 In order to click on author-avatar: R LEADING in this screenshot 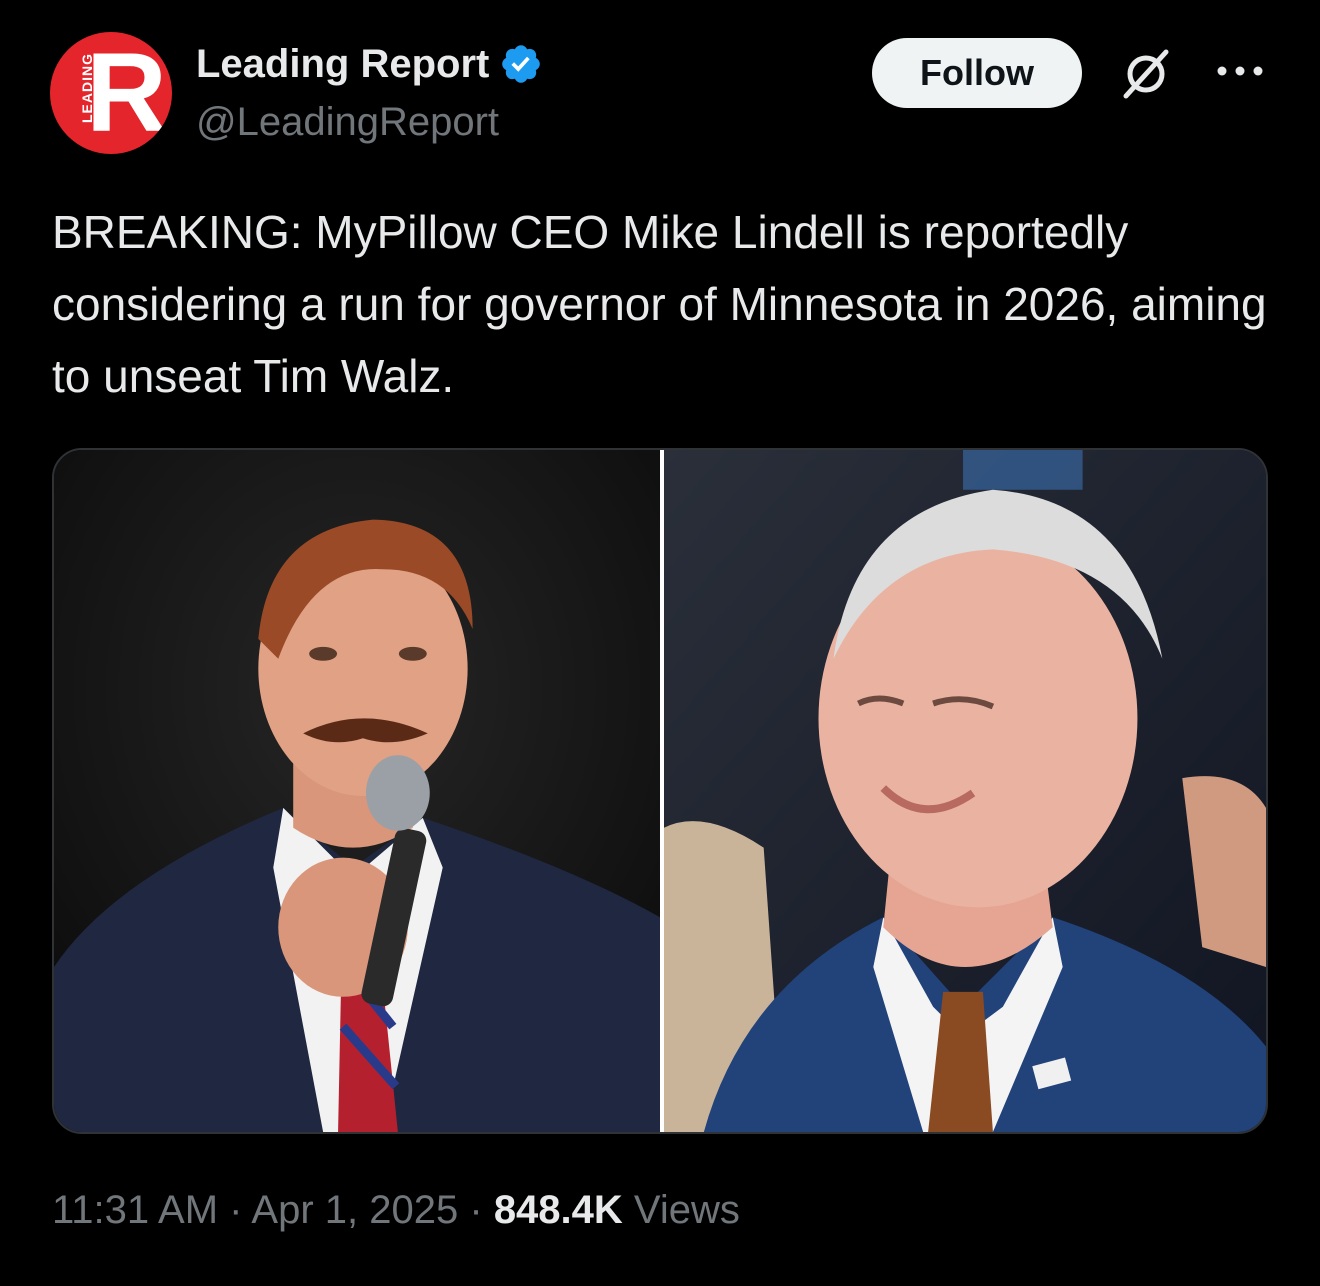, I will do `click(111, 93)`.